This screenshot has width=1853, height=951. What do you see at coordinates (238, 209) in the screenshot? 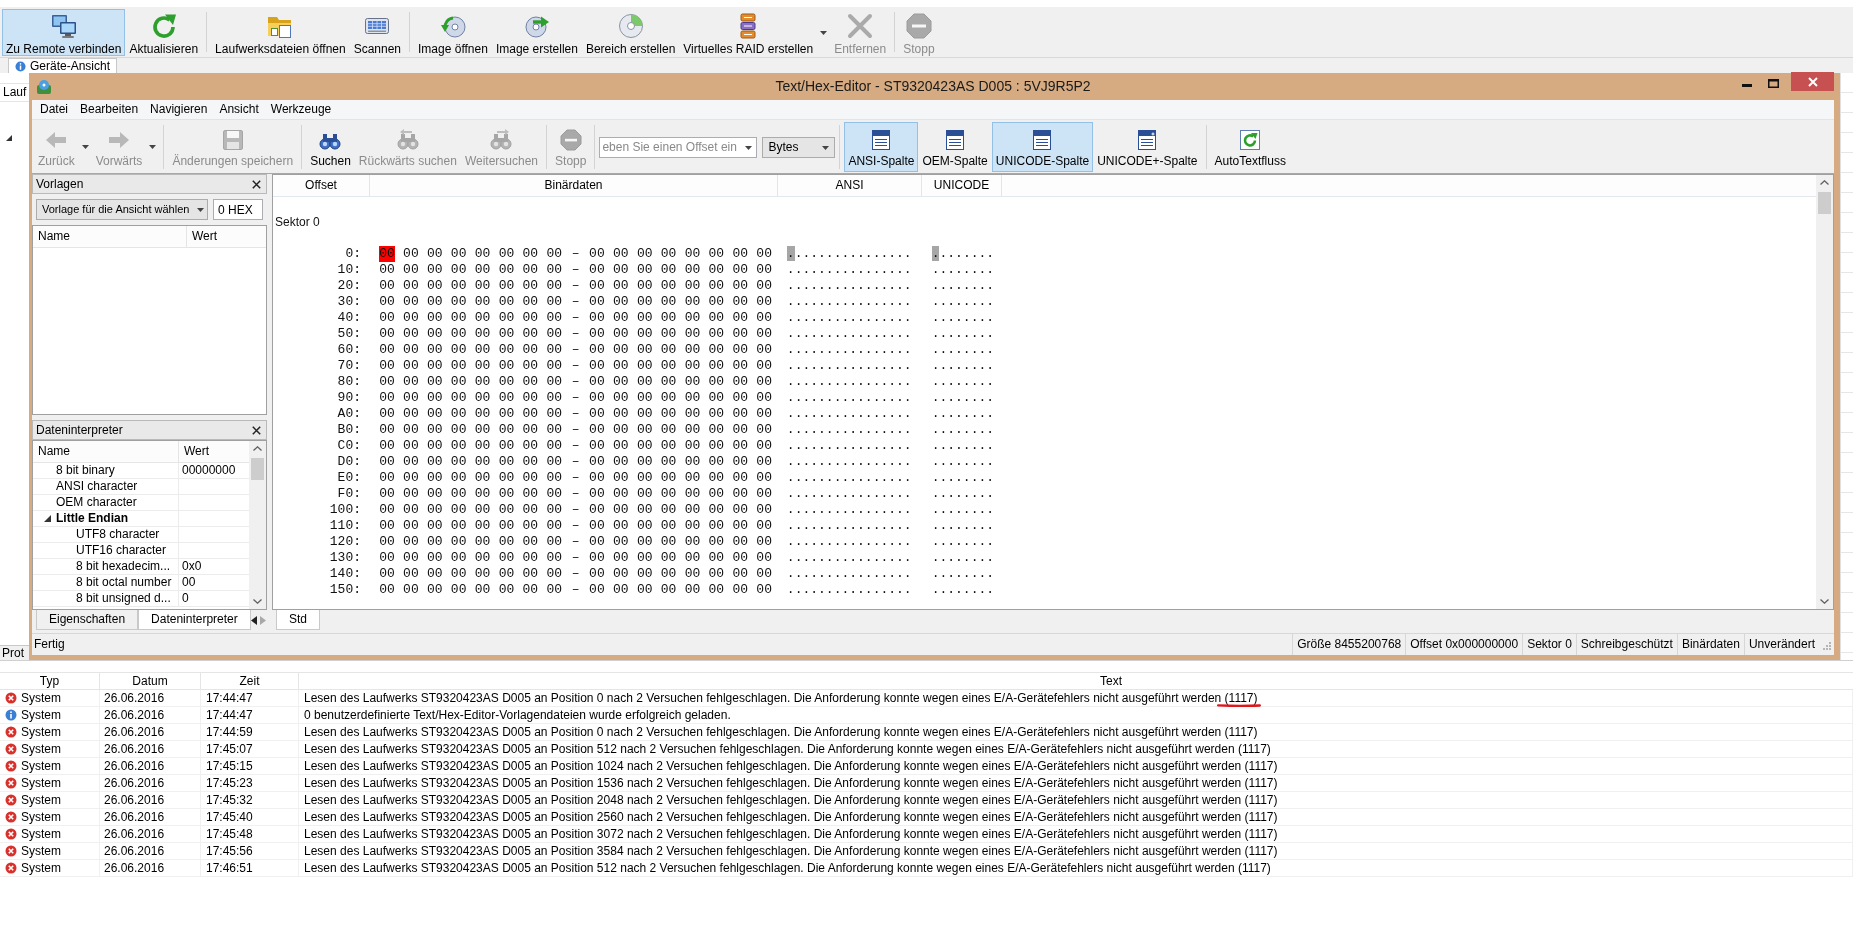
I see `offset-input: 0 HEX` at bounding box center [238, 209].